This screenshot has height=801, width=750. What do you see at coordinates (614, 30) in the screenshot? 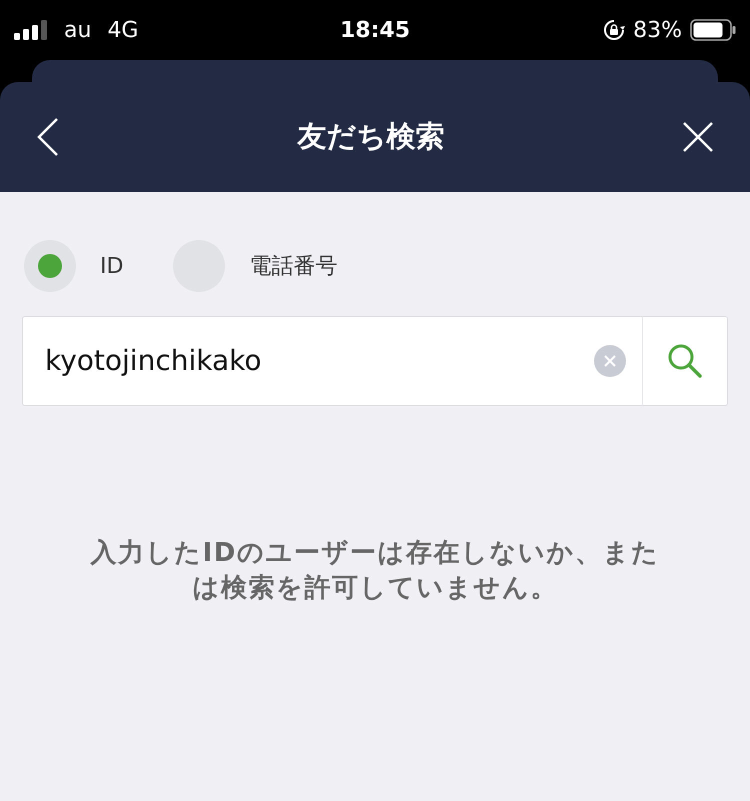
I see `rotation-lock-icon` at bounding box center [614, 30].